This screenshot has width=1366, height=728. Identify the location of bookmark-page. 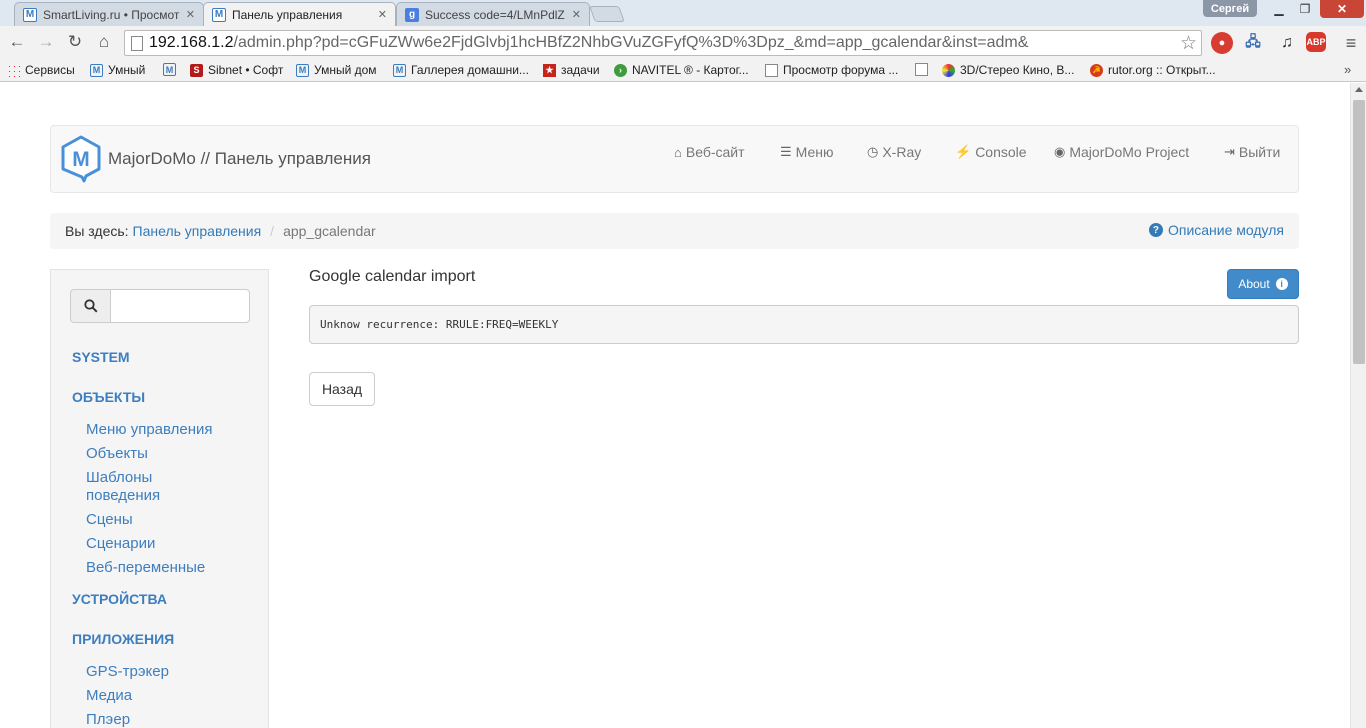
(924, 69).